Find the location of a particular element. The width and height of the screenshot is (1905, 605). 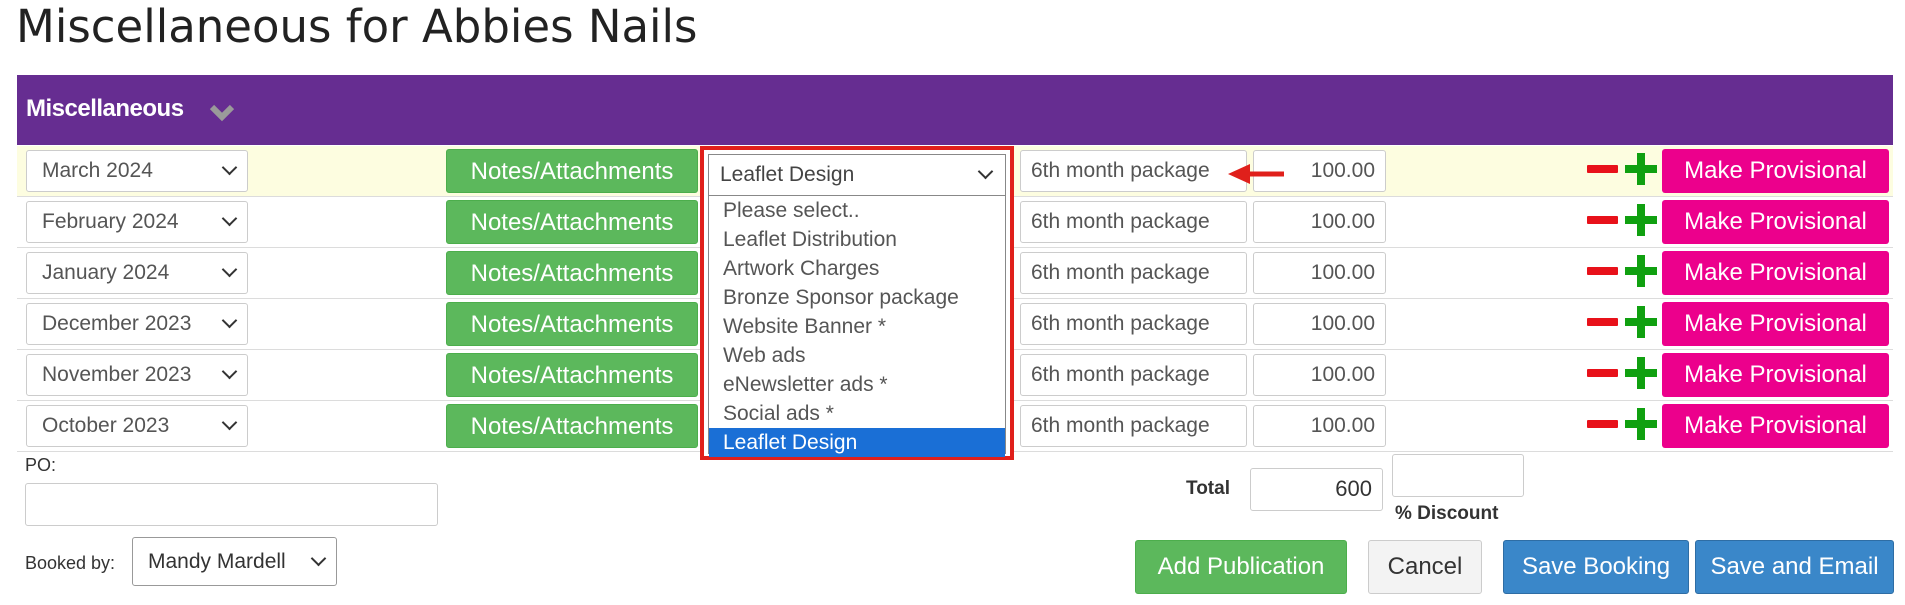

month-value: December 2023 is located at coordinates (117, 323).